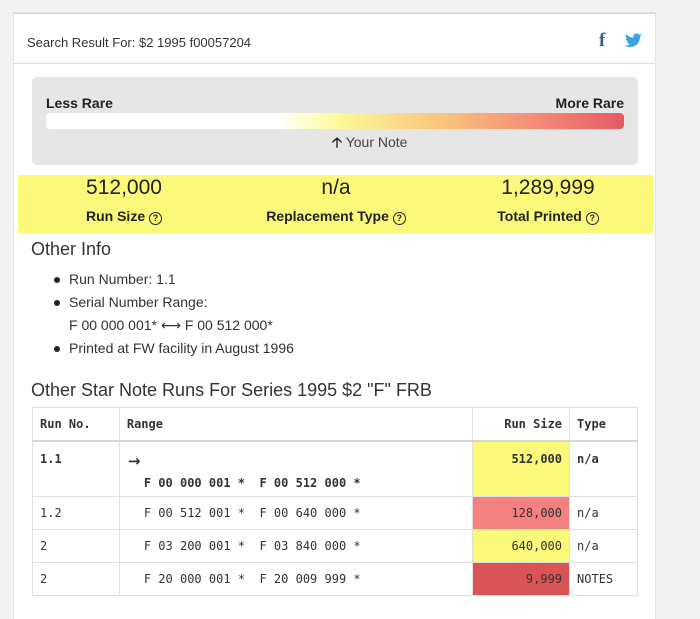  What do you see at coordinates (310, 513) in the screenshot?
I see `range-end: F 00 640 000 *` at bounding box center [310, 513].